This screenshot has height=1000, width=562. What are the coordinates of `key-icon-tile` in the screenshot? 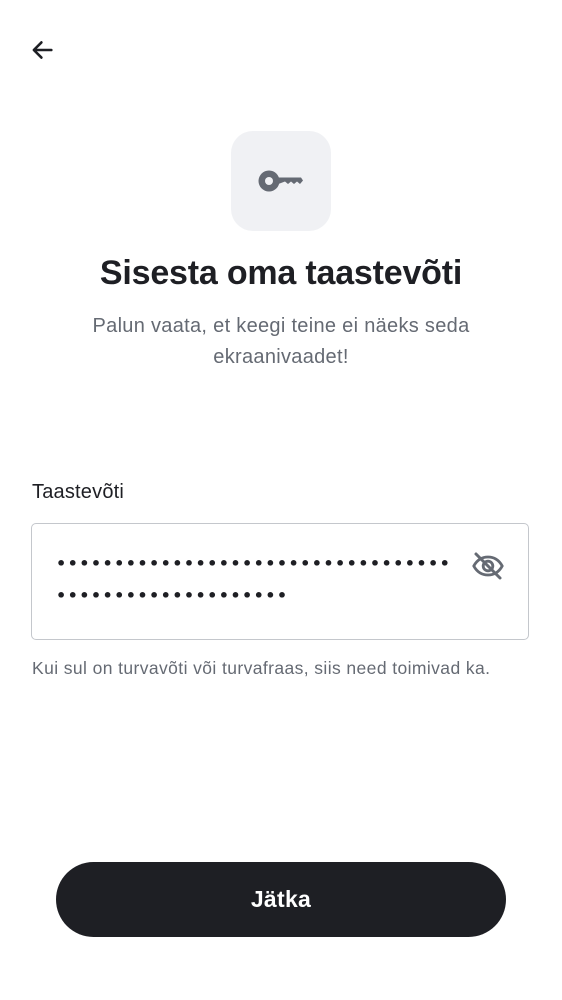 It's located at (281, 181).